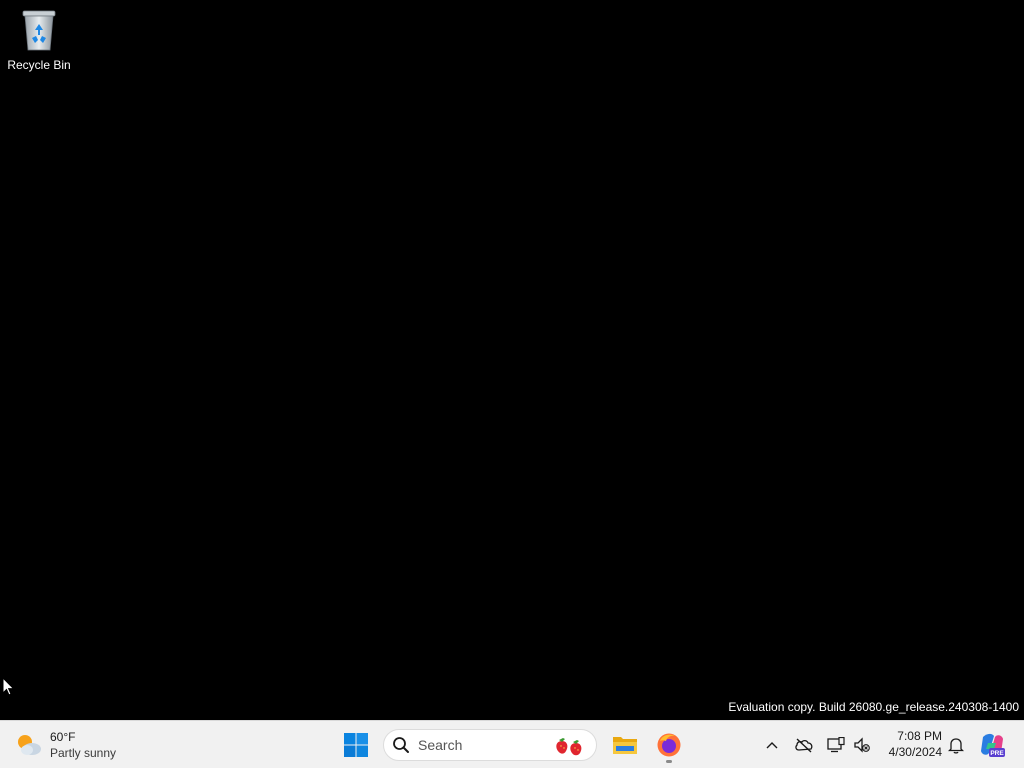 The height and width of the screenshot is (768, 1024). What do you see at coordinates (669, 761) in the screenshot?
I see `running-indicator` at bounding box center [669, 761].